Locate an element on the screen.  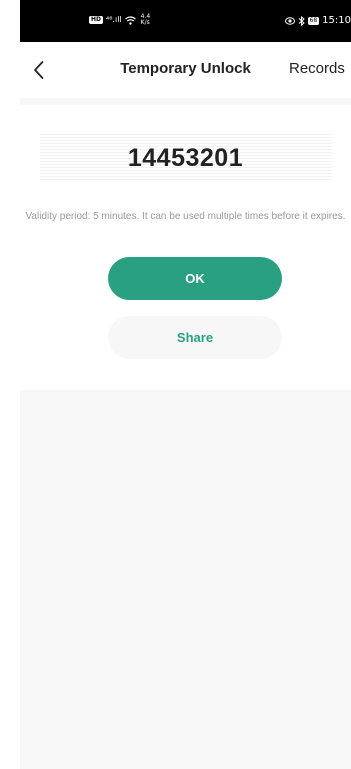
nav-bar: Temporary Unlock Records is located at coordinates (185, 70).